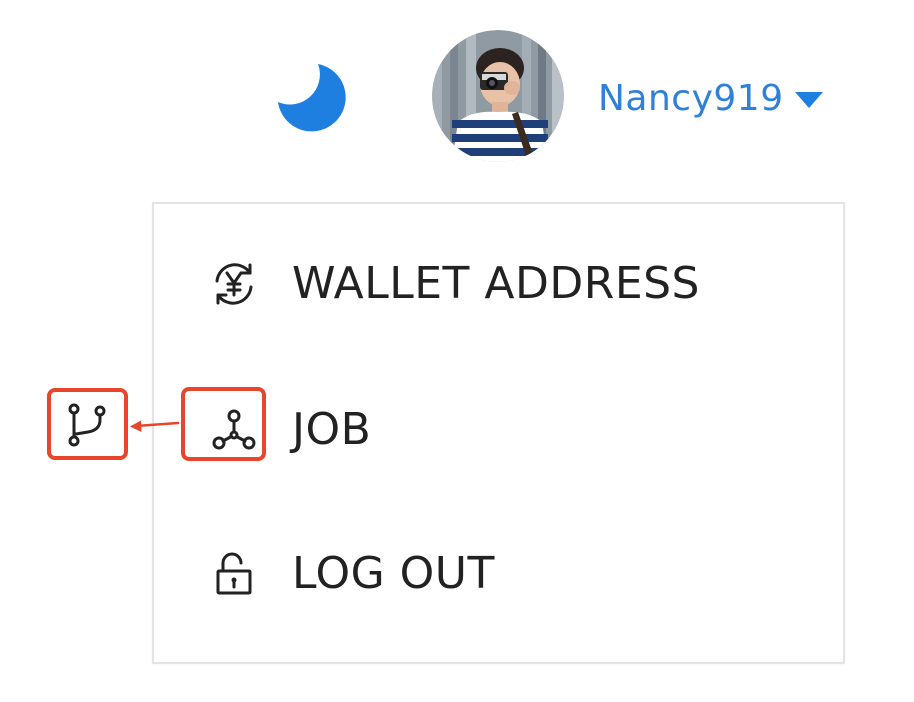 The width and height of the screenshot is (914, 702). I want to click on user-name: Nancy919, so click(691, 98).